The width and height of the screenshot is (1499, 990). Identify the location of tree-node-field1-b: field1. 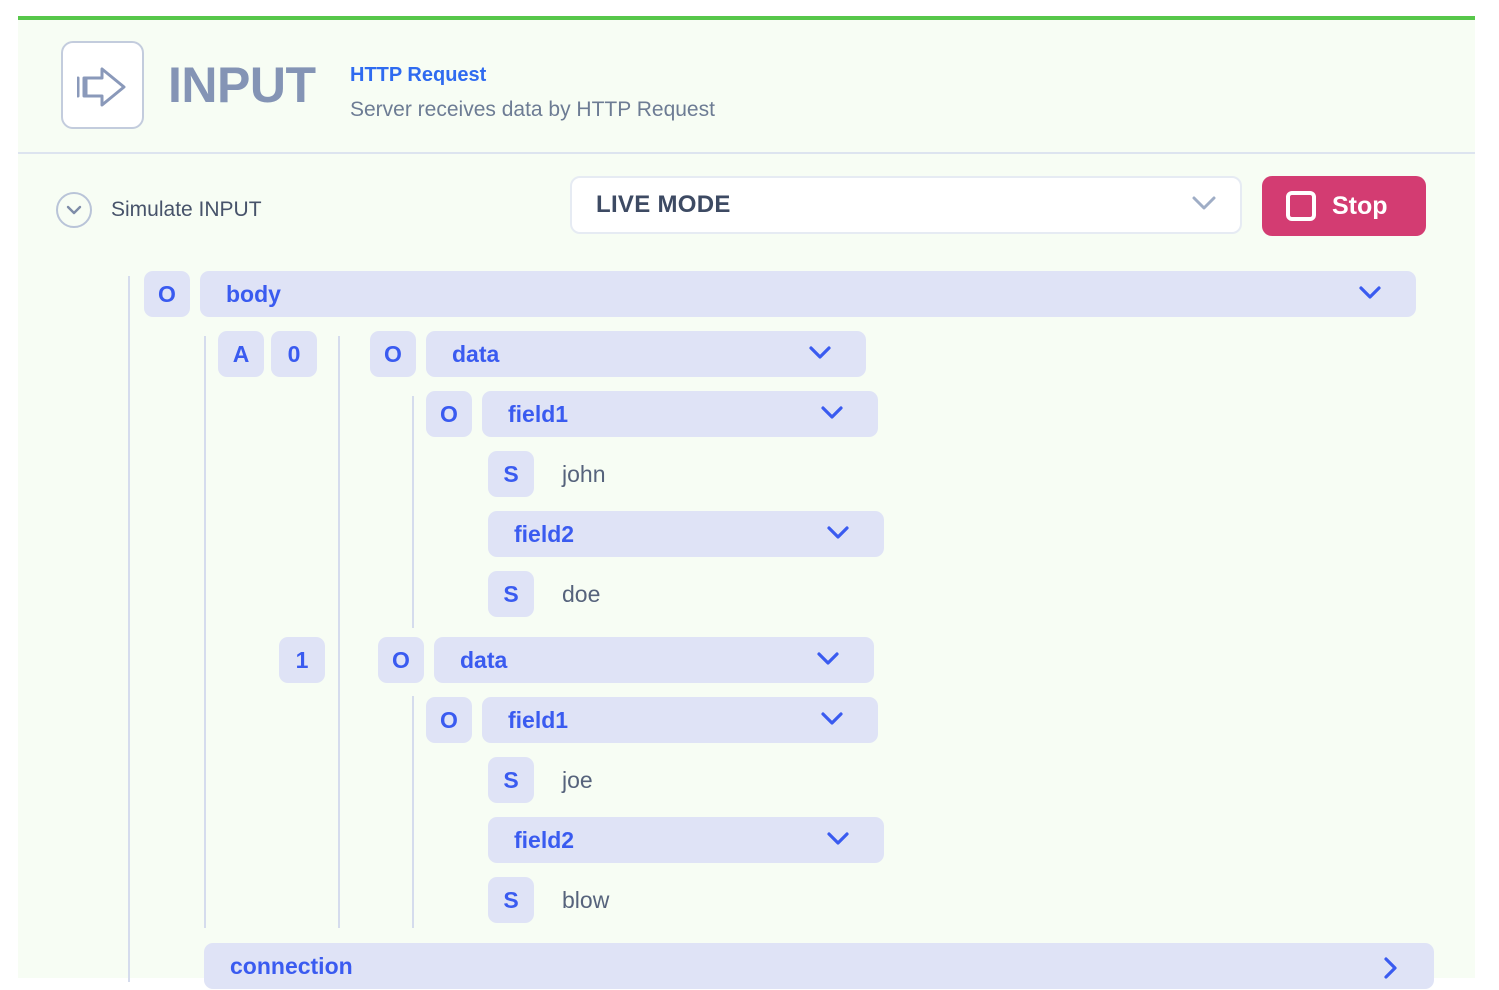
(680, 720).